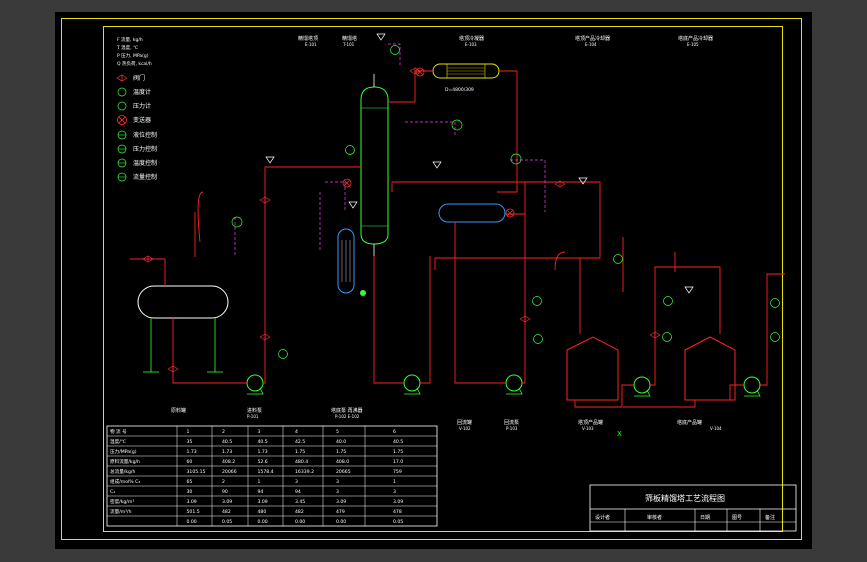 This screenshot has width=867, height=562. Describe the element at coordinates (145, 177) in the screenshot. I see `legend-item-flow-control: 流量控制` at that location.